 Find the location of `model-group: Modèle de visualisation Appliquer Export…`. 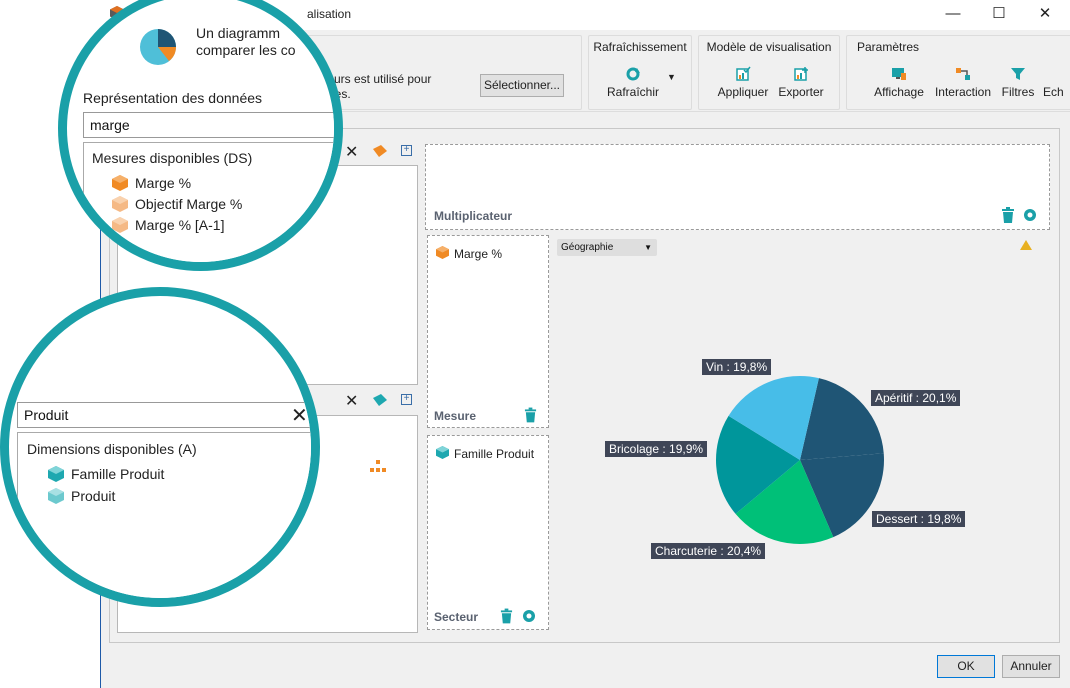

model-group: Modèle de visualisation Appliquer Export… is located at coordinates (769, 72).